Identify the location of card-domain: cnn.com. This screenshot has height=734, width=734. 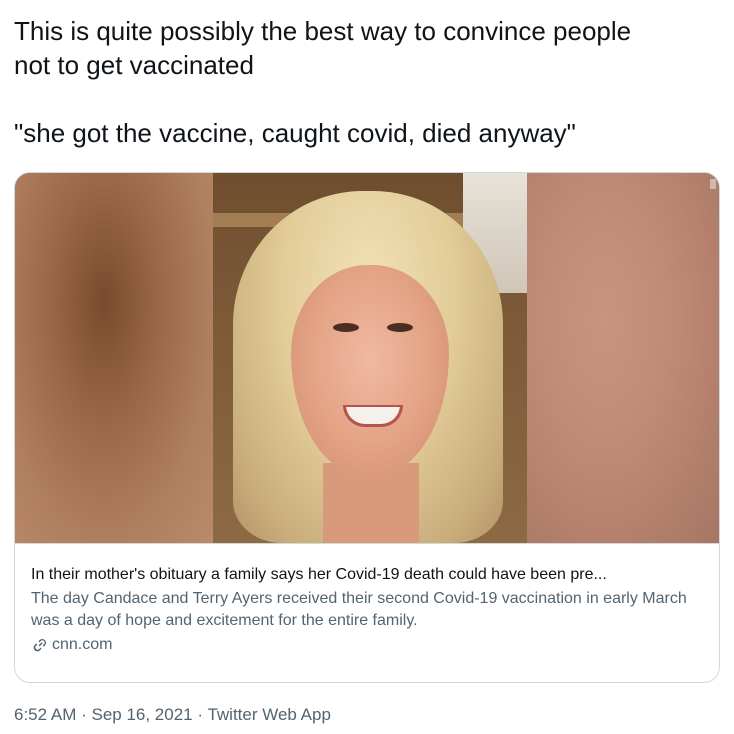
(367, 645).